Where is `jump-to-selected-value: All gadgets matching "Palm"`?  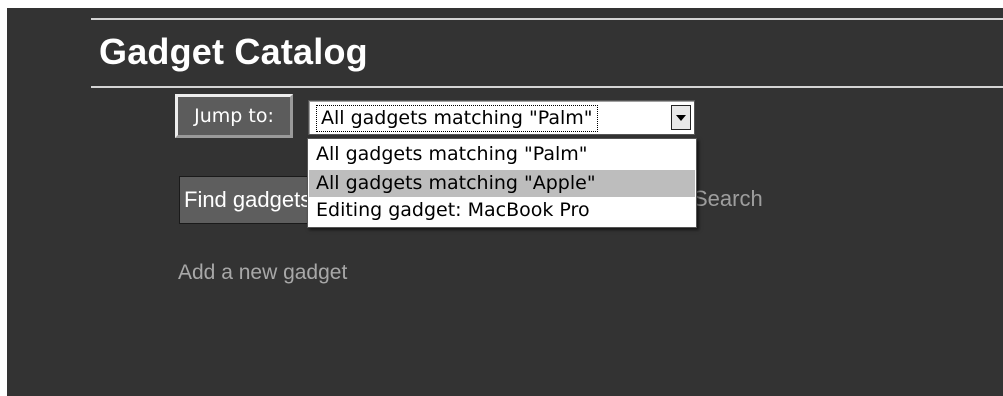 jump-to-selected-value: All gadgets matching "Palm" is located at coordinates (457, 118).